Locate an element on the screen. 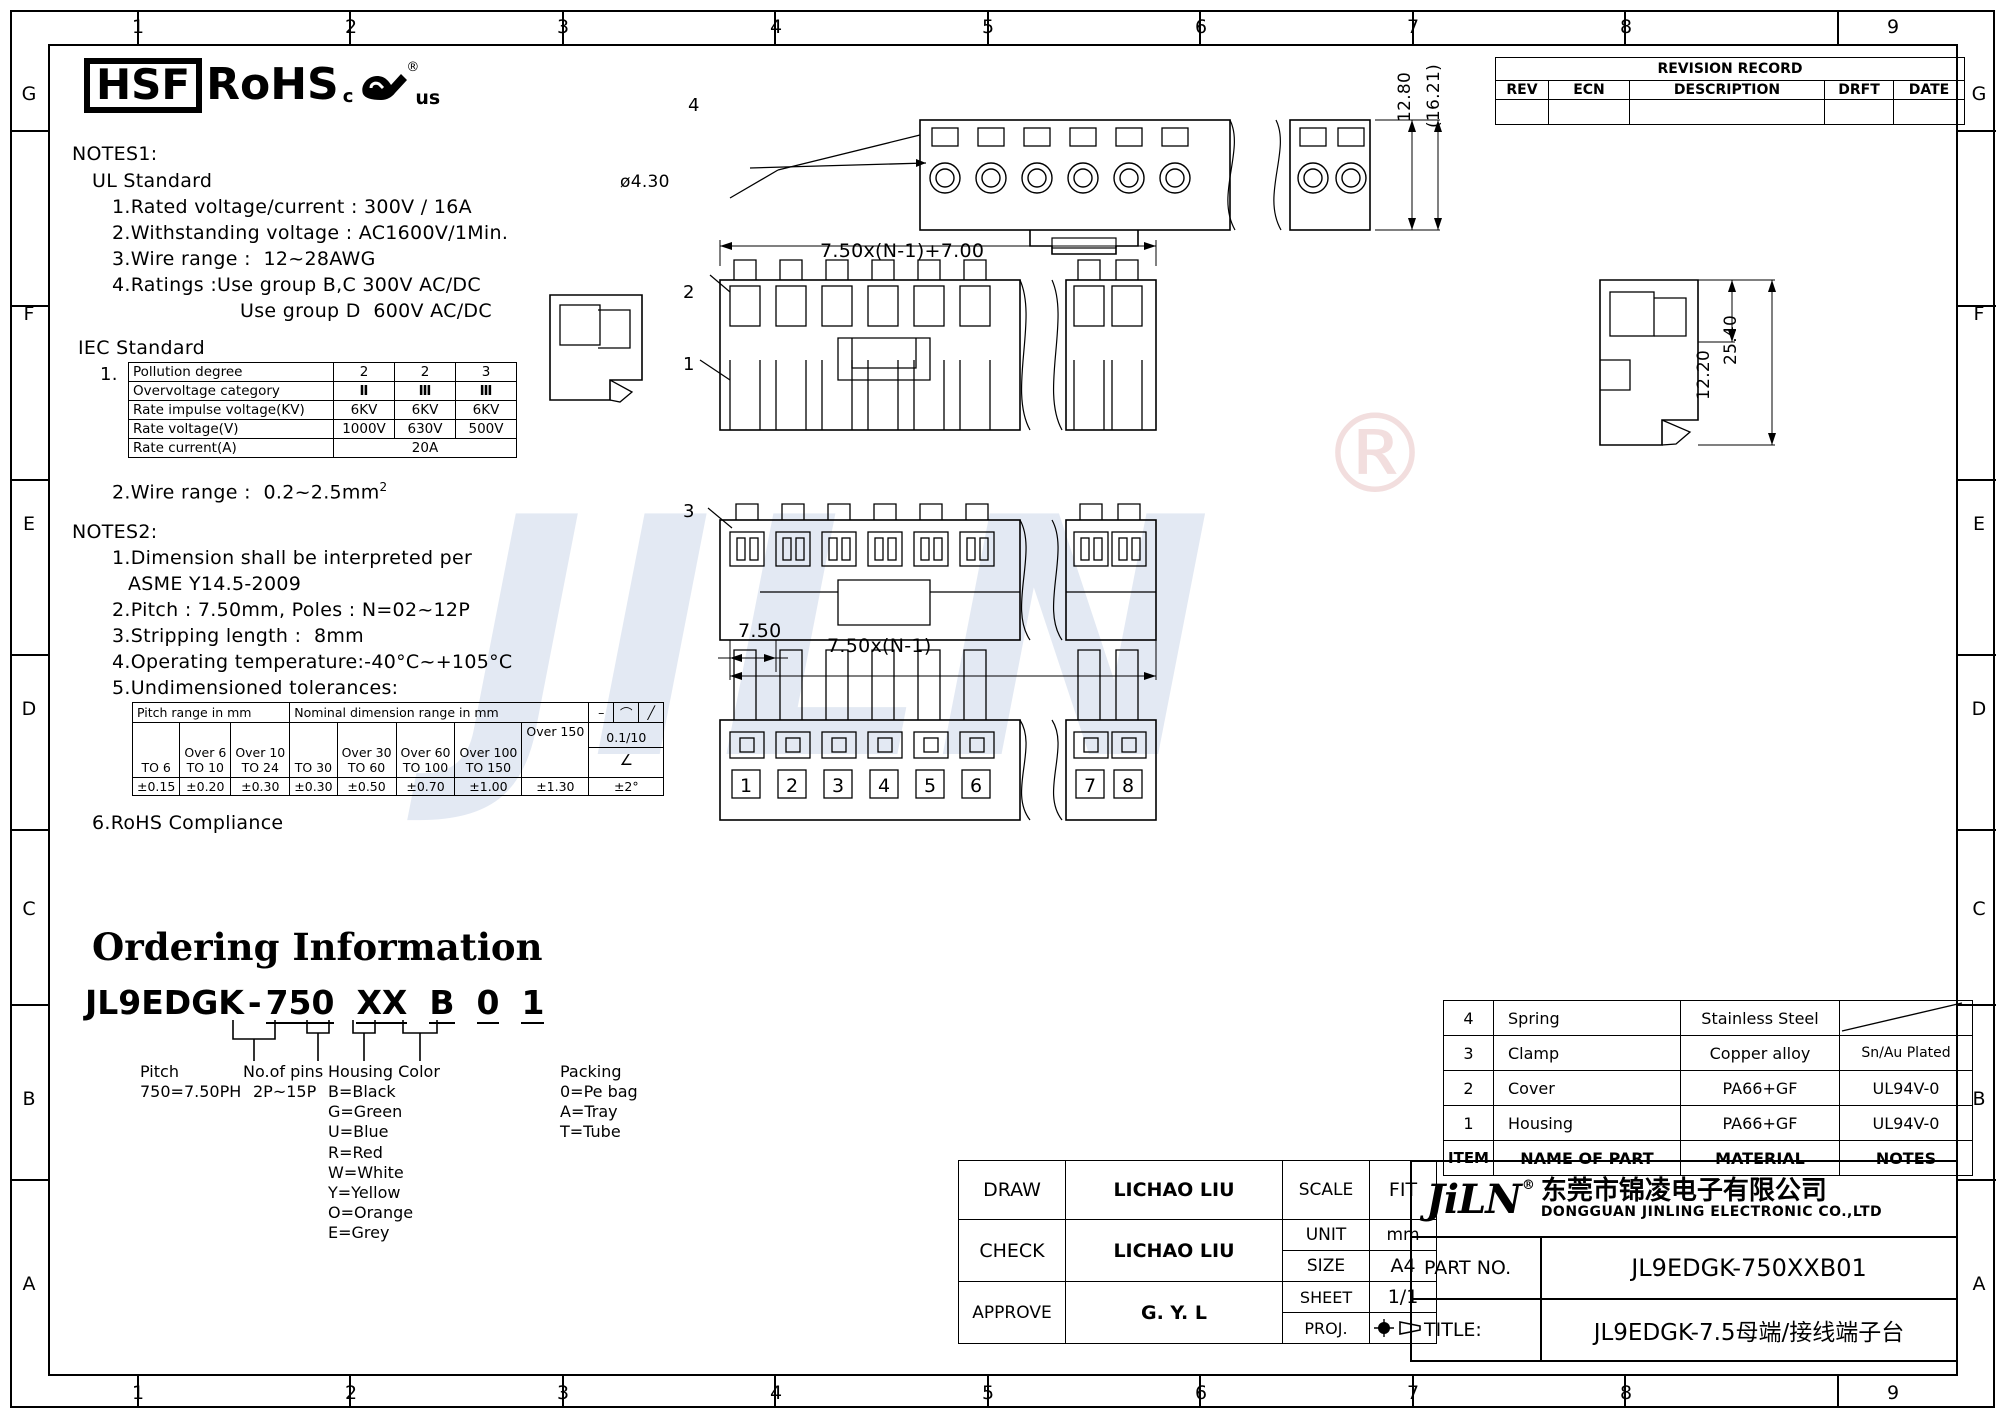 Image resolution: width=2007 pixels, height=1420 pixels. tol-col-7: Over 100 TO 150 is located at coordinates (488, 750).